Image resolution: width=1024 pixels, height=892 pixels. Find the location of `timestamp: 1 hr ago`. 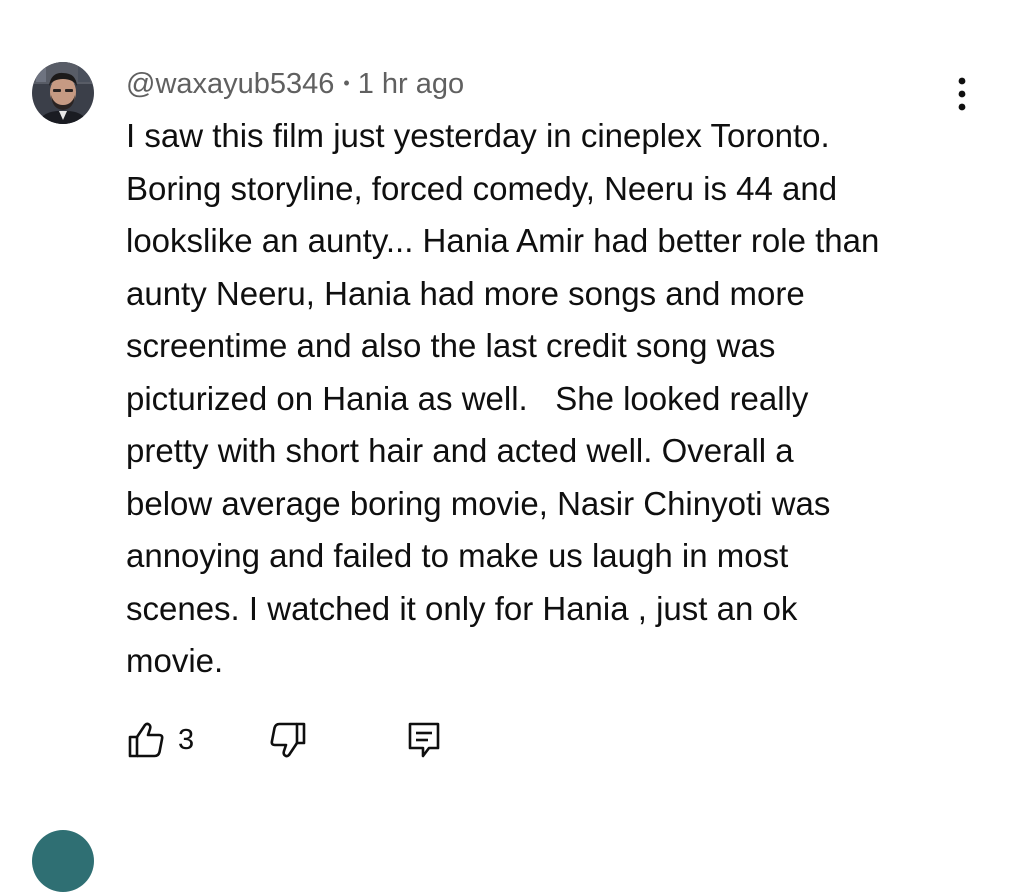

timestamp: 1 hr ago is located at coordinates (411, 83).